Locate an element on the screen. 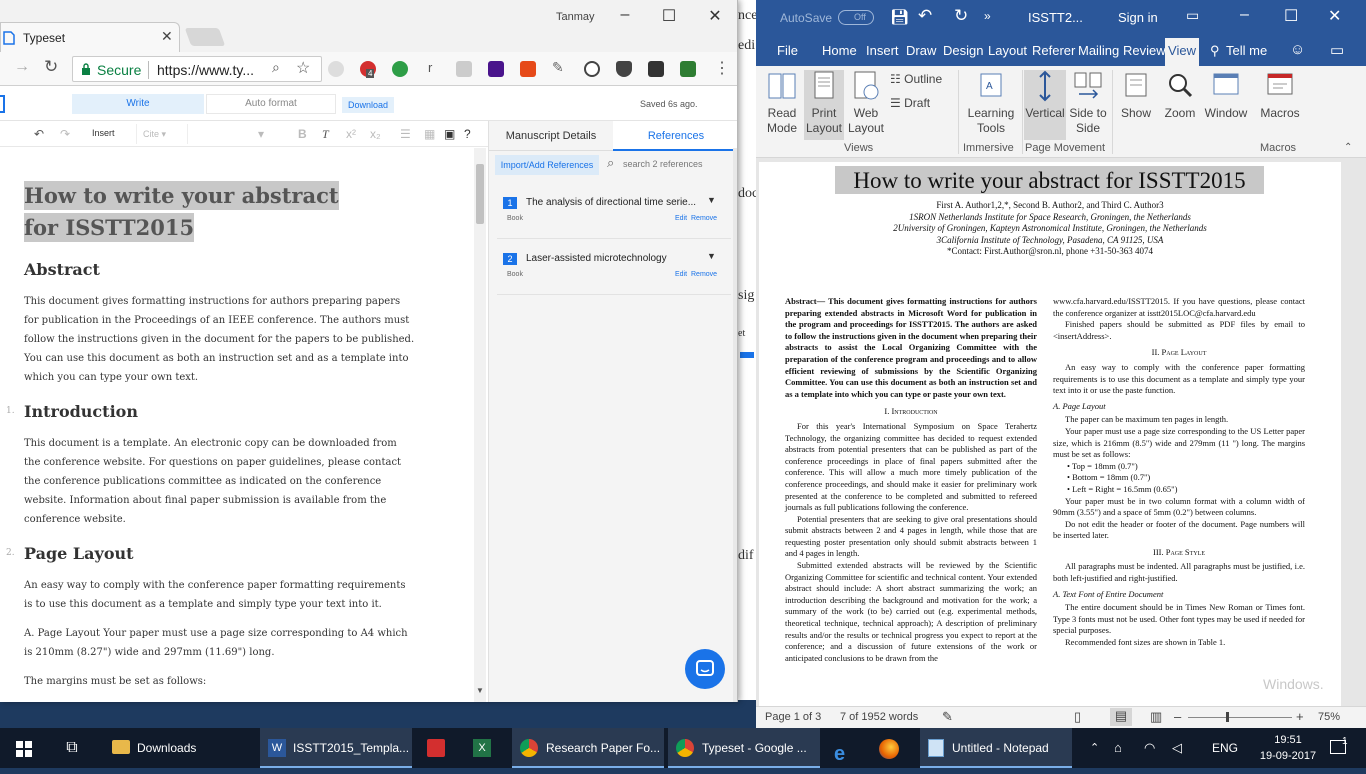 Image resolution: width=1366 pixels, height=774 pixels. camera-extension-icon is located at coordinates (464, 69).